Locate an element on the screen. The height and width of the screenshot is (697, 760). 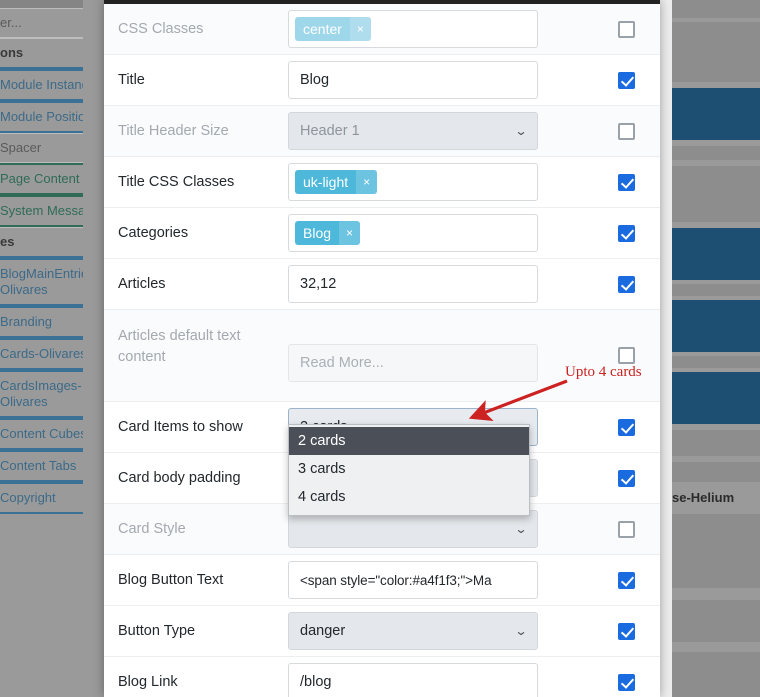
tag-chip: uk-light × is located at coordinates (336, 182).